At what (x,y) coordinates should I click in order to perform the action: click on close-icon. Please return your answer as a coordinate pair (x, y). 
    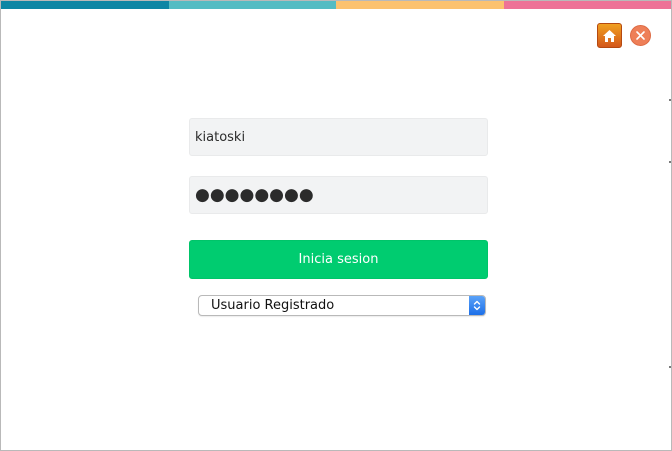
    Looking at the image, I should click on (640, 35).